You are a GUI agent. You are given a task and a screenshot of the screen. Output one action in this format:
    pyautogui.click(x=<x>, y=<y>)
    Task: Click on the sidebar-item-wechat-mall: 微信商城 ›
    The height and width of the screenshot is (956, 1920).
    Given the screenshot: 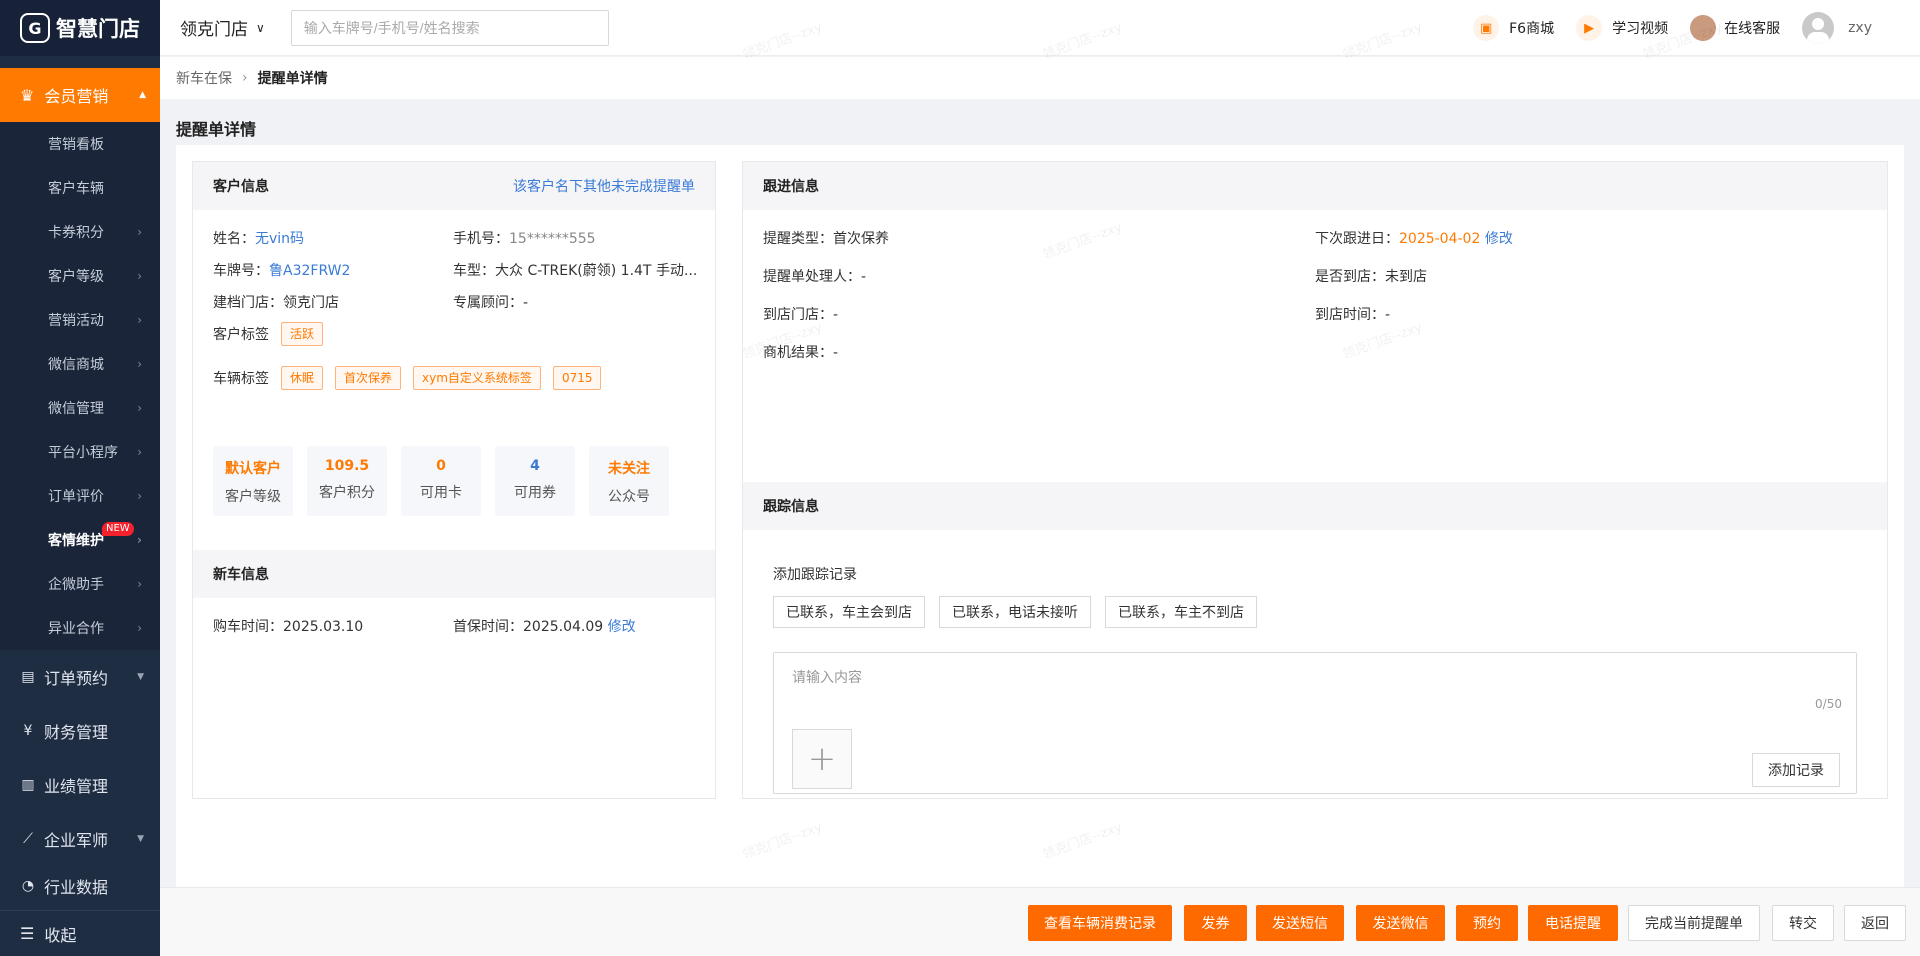 What is the action you would take?
    pyautogui.click(x=80, y=364)
    